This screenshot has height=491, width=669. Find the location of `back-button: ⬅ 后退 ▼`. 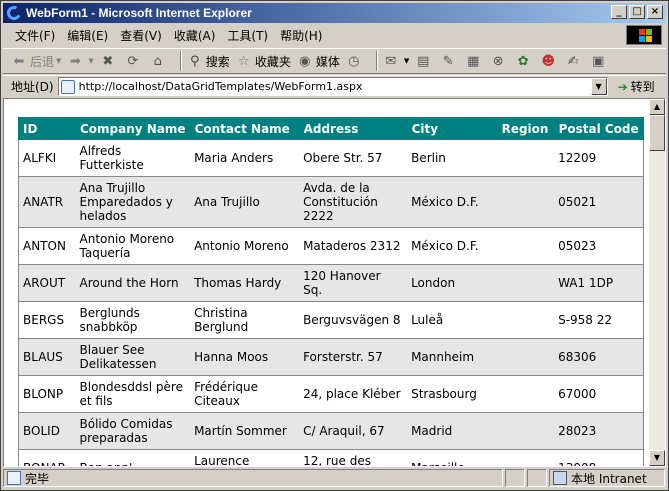

back-button: ⬅ 后退 ▼ is located at coordinates (36, 61).